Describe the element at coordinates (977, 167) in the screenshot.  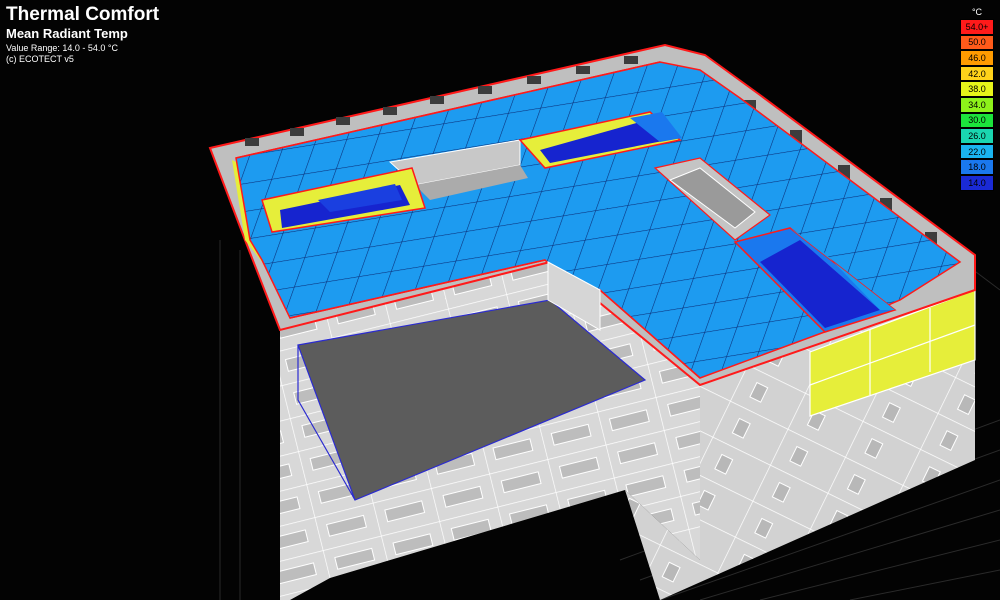
I see `legend-swatch: 18.0` at that location.